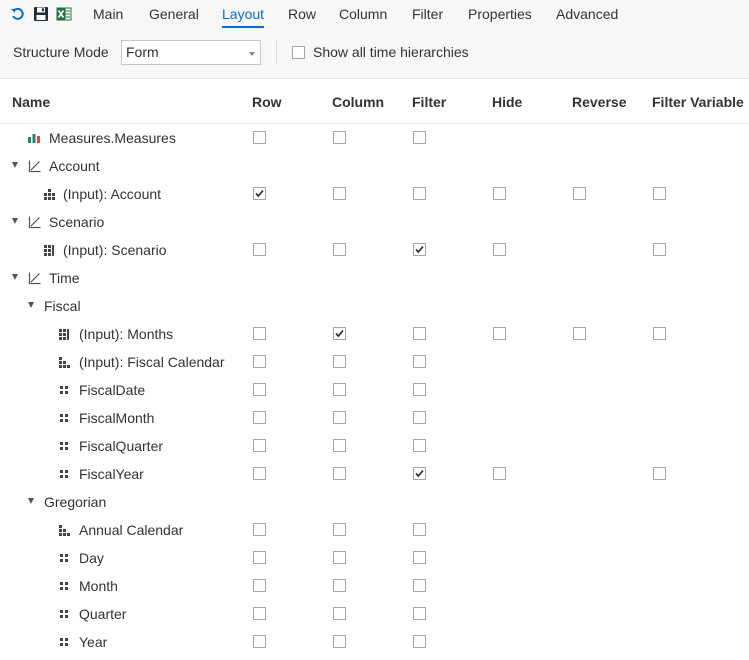 The height and width of the screenshot is (660, 749). I want to click on tree-node-label: Year, so click(93, 642).